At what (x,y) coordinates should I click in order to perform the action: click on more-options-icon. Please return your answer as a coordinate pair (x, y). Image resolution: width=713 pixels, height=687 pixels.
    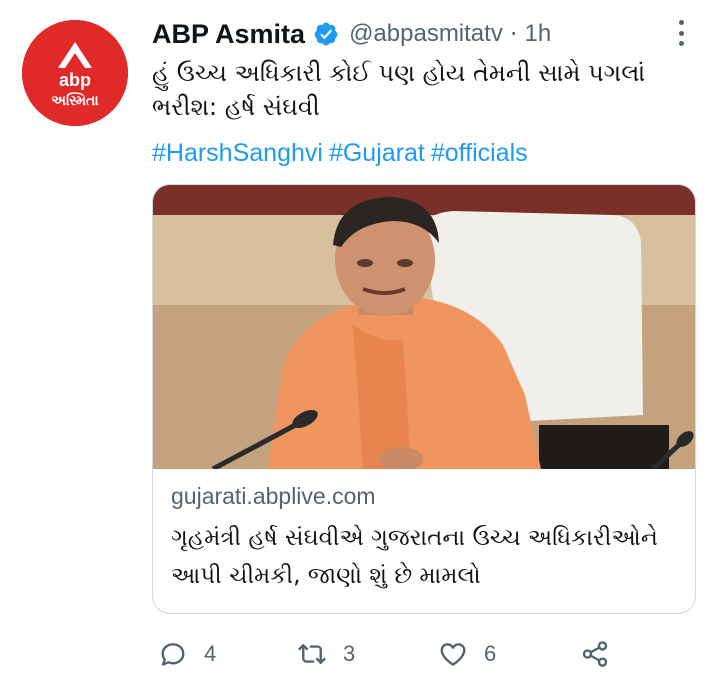
    Looking at the image, I should click on (681, 33).